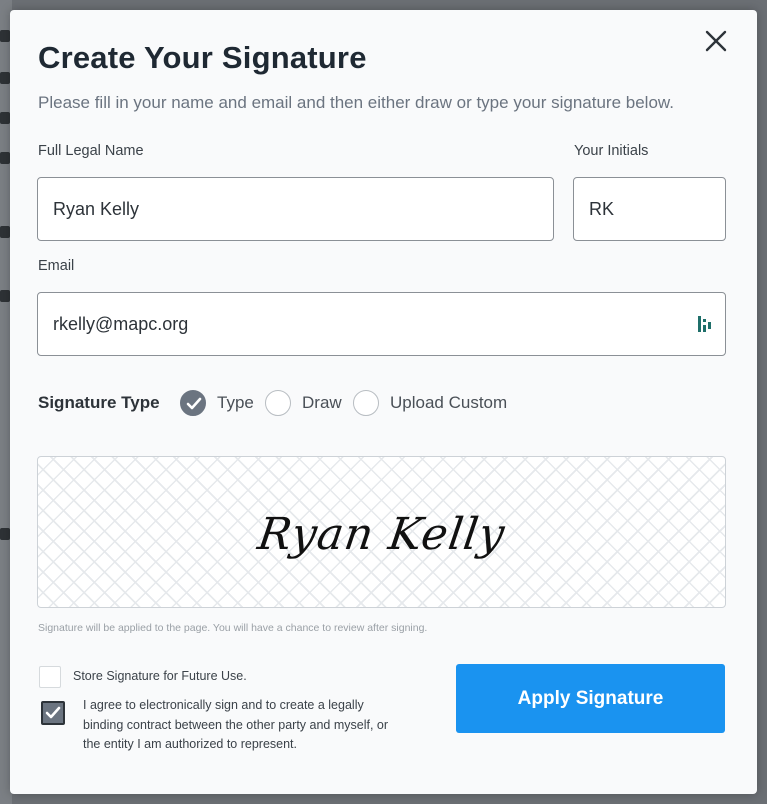 The width and height of the screenshot is (767, 804). I want to click on radio-draw-label: Draw, so click(322, 403).